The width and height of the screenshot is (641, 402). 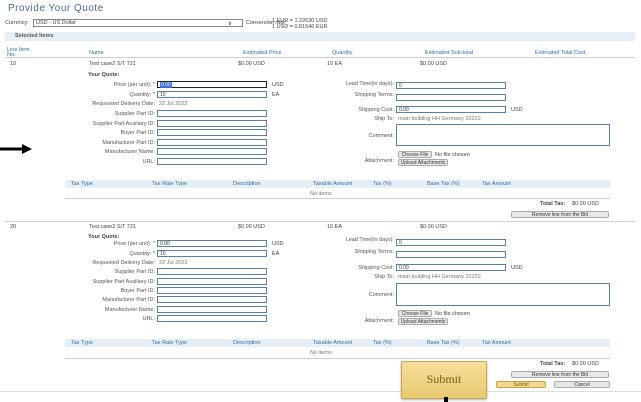 I want to click on shipping-cost-label: Shipping Cost:, so click(x=376, y=268).